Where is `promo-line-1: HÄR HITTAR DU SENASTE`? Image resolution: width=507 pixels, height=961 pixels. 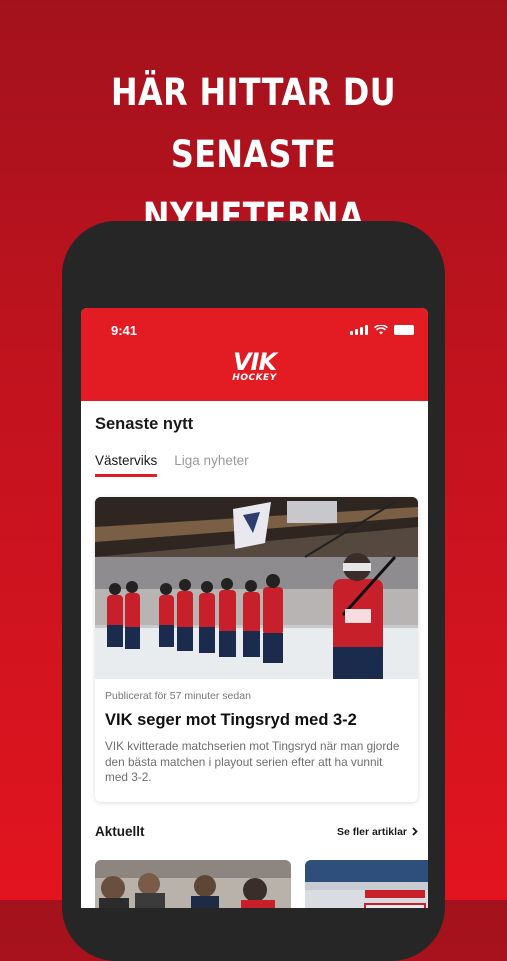
promo-line-1: HÄR HITTAR DU SENASTE is located at coordinates (253, 123).